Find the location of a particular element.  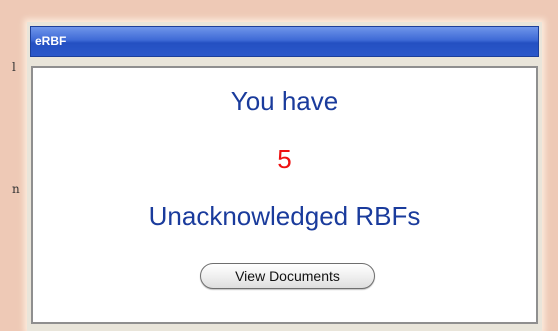

unacknowledged-count: 5 is located at coordinates (284, 159).